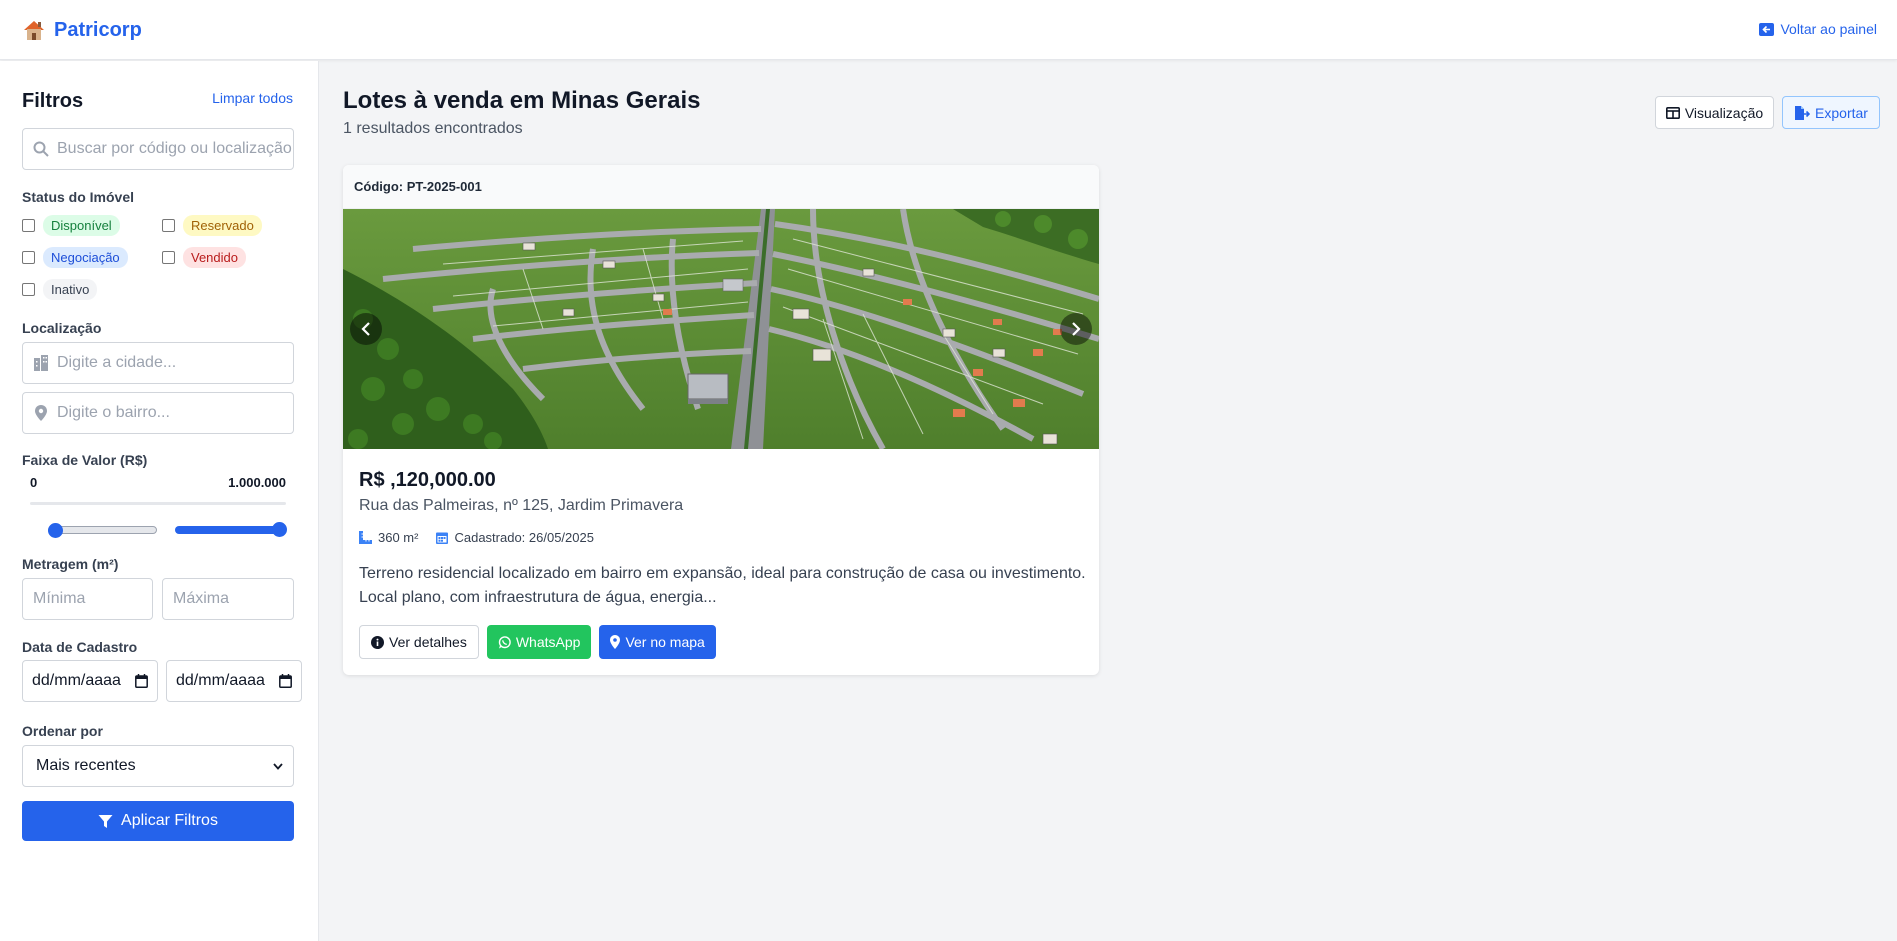  Describe the element at coordinates (214, 257) in the screenshot. I see `status-badge: Vendido` at that location.